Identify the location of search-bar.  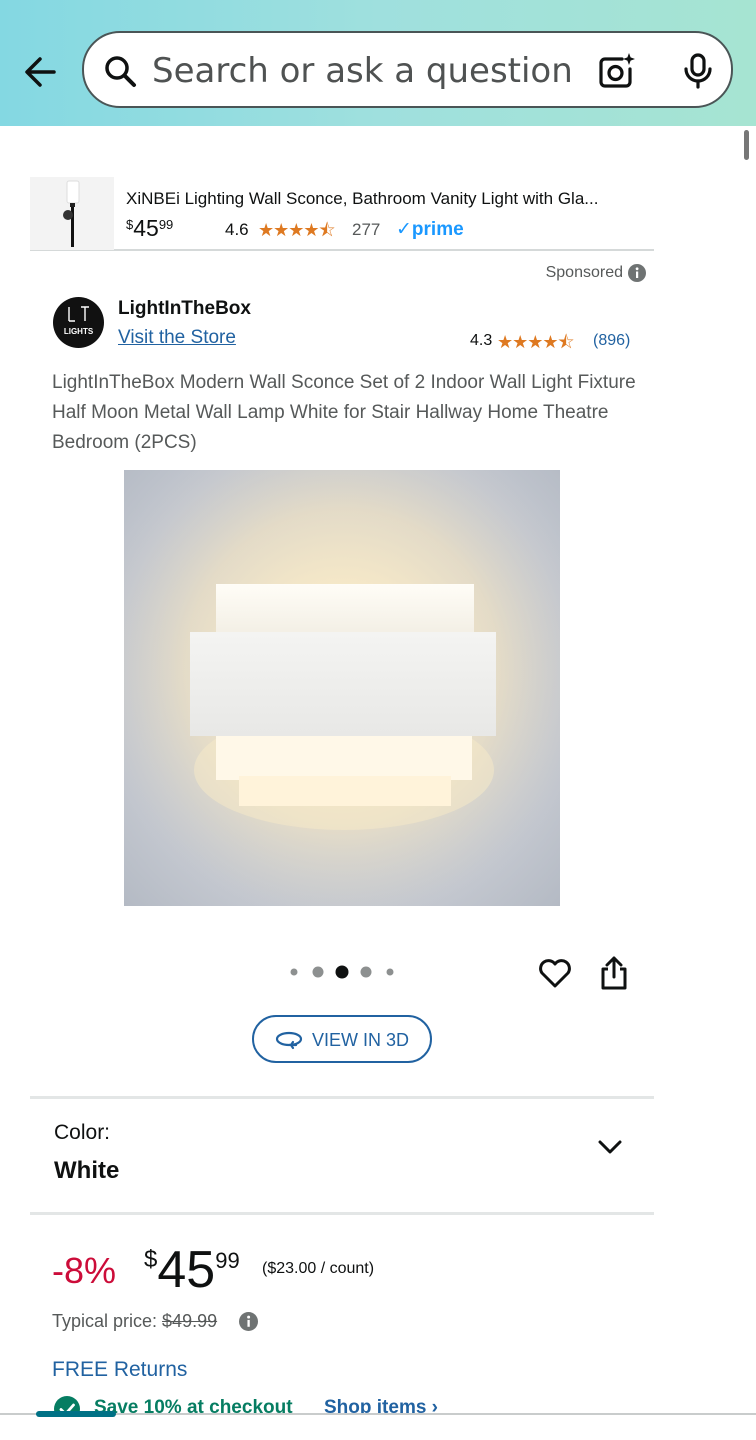
(407, 69).